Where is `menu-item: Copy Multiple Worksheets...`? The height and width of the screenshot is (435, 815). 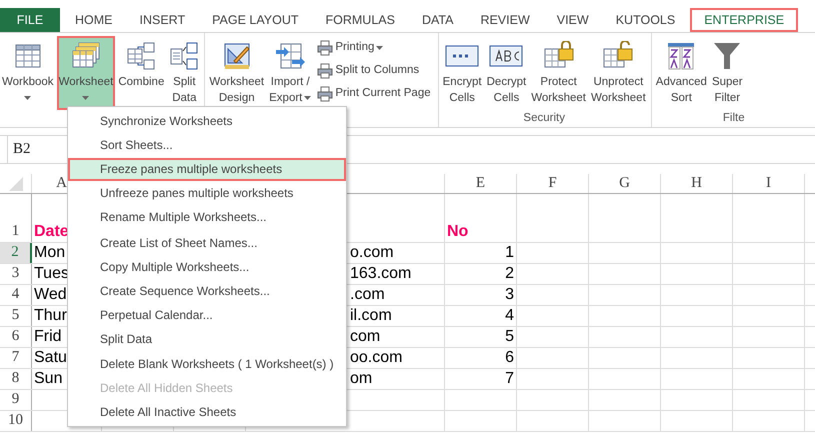
menu-item: Copy Multiple Worksheets... is located at coordinates (207, 266).